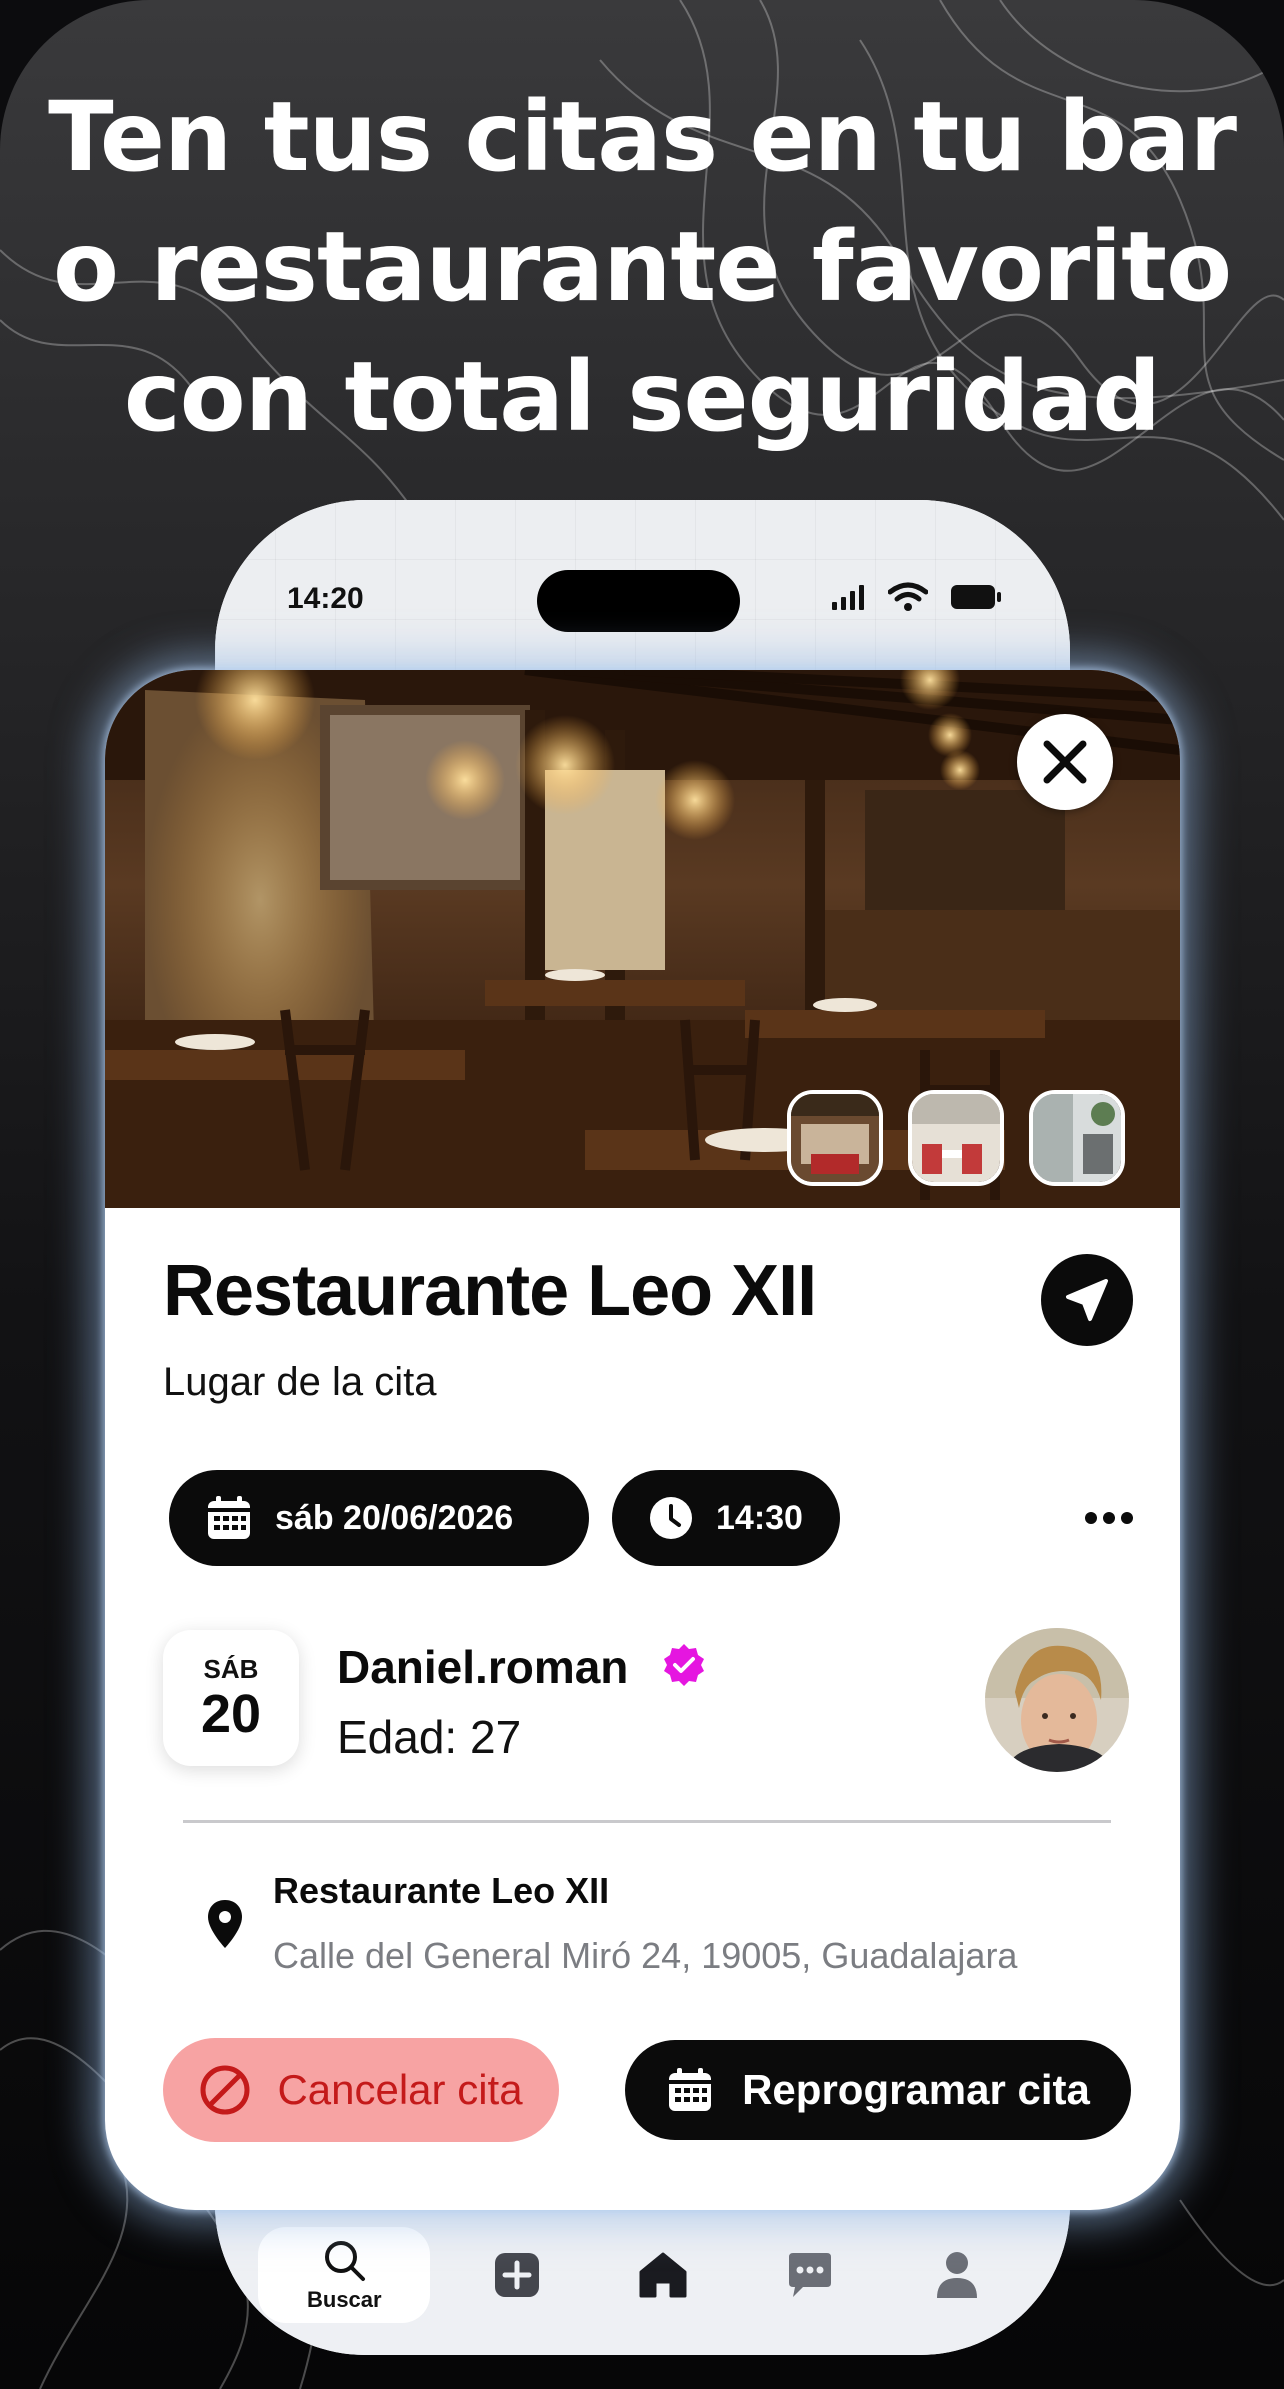  I want to click on headline-line-1: Ten tus citas en tu bar, so click(642, 137).